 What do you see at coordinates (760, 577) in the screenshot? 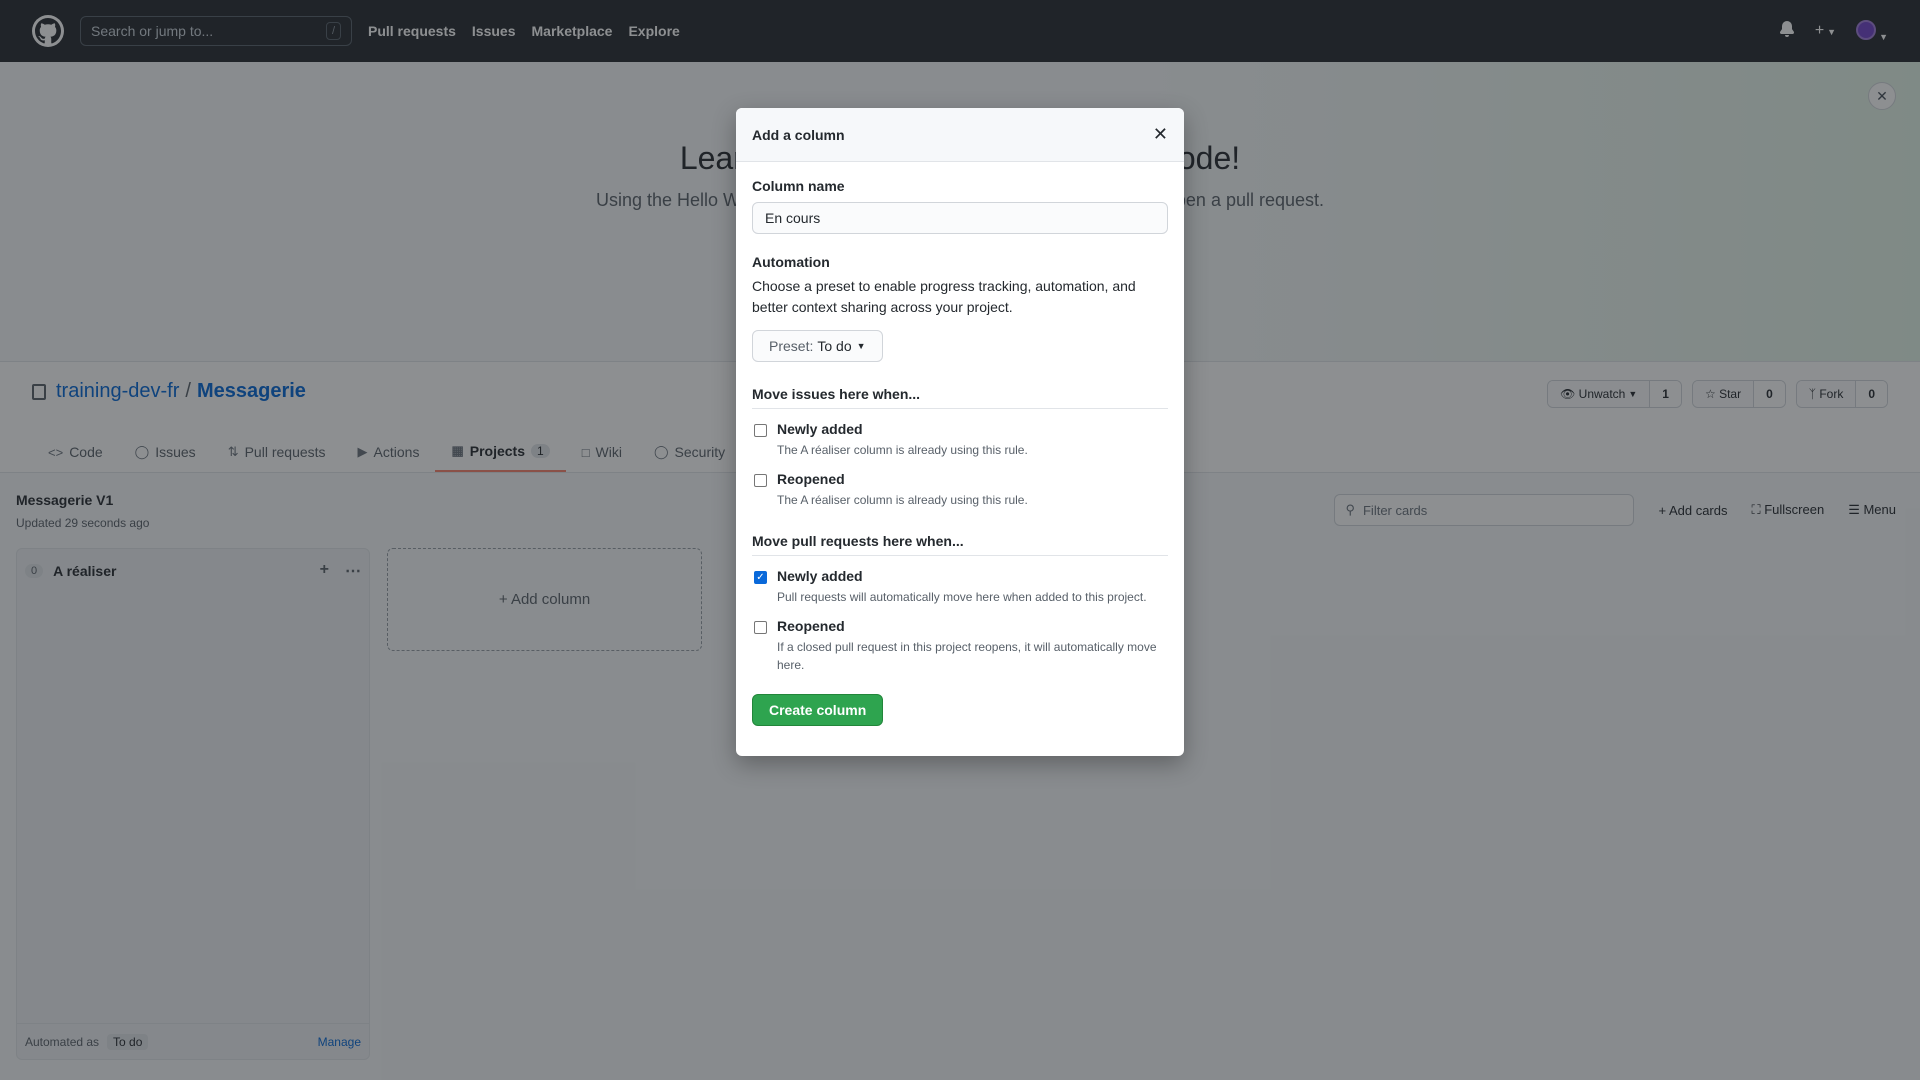
I see `prs-newly-added-checkbox: ✓` at bounding box center [760, 577].